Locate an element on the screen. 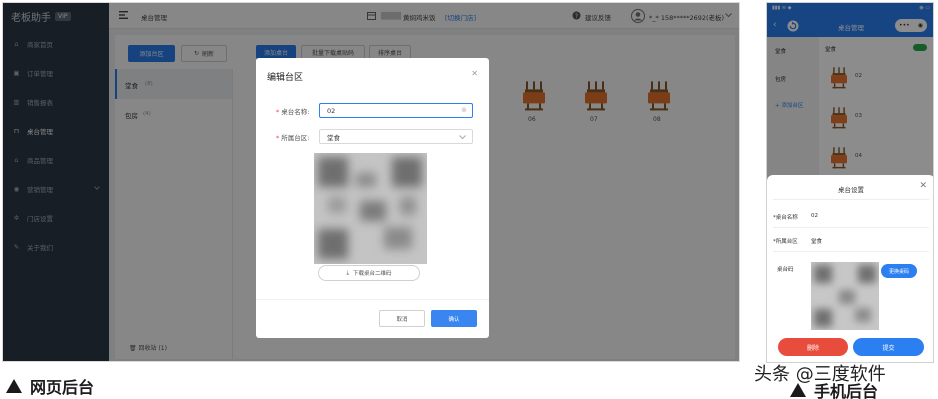  area-label: * 所属台区: is located at coordinates (293, 138).